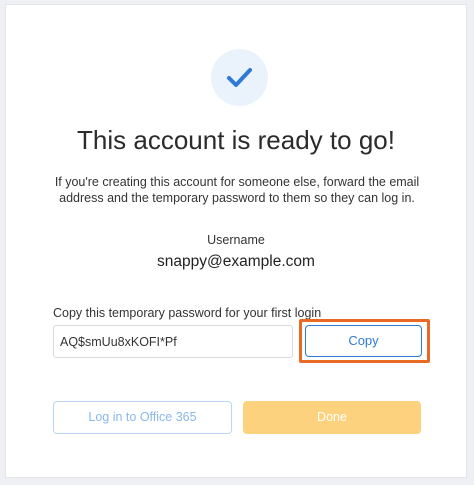  I want to click on username-value: snappy@example.com, so click(236, 261).